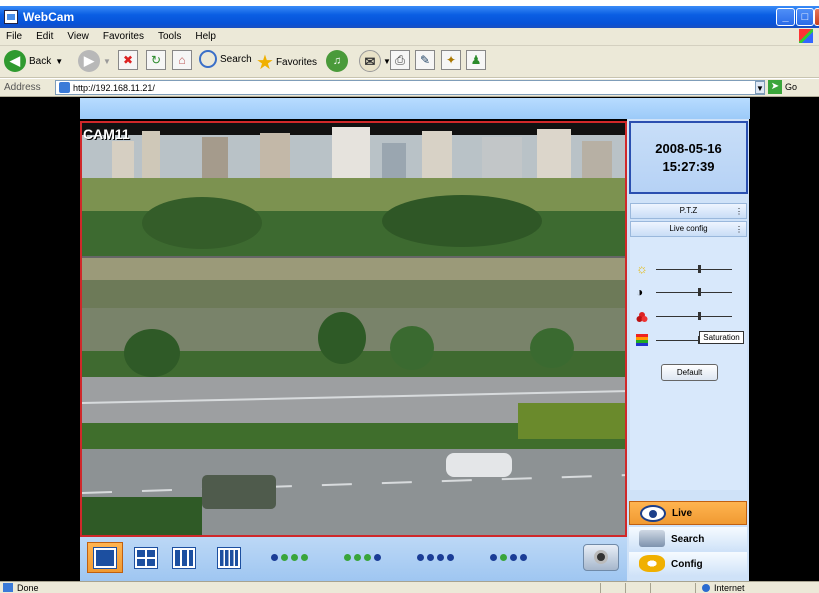 This screenshot has height=593, width=819. I want to click on search-toolbar-button: Search, so click(225, 59).